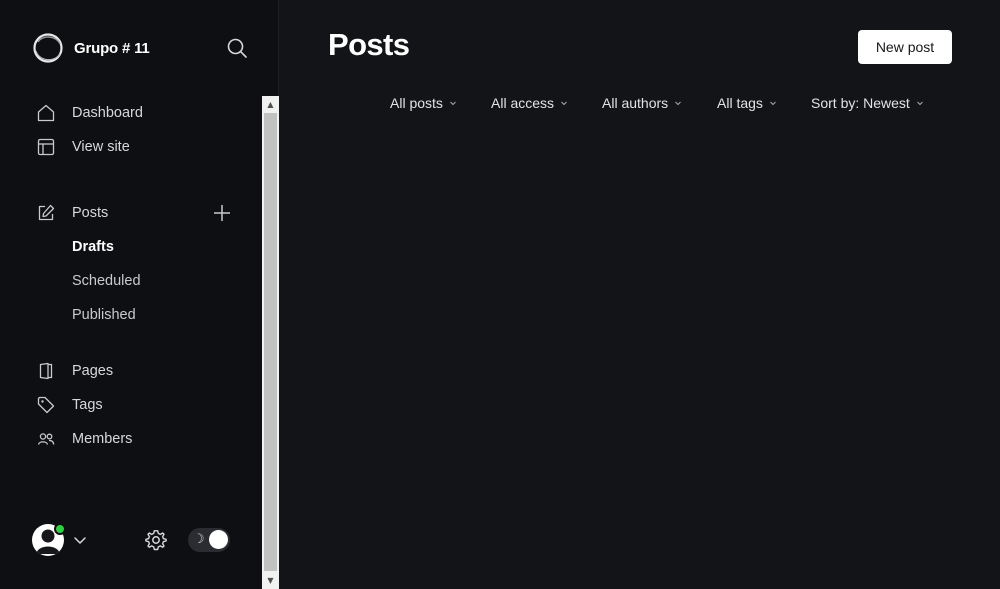  Describe the element at coordinates (106, 281) in the screenshot. I see `nav-sub-item-scheduled: Scheduled` at that location.